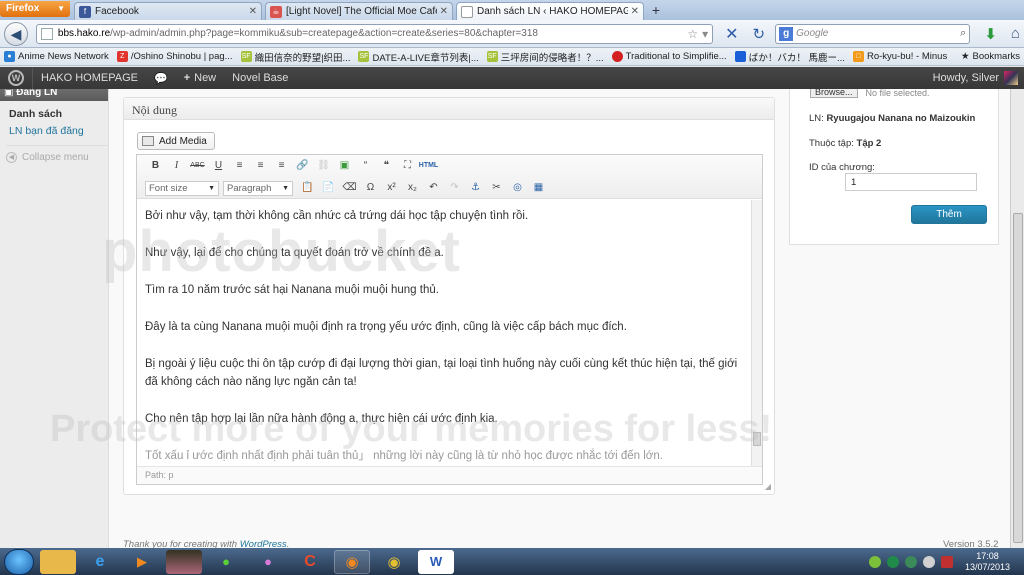 The width and height of the screenshot is (1024, 575). Describe the element at coordinates (496, 188) in the screenshot. I see `cut-icon: ✂` at that location.